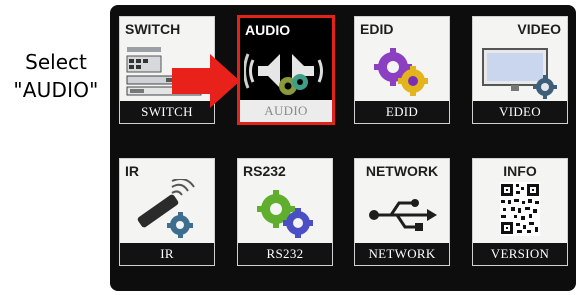  I want to click on menu-tile-version: INFO VERSION, so click(520, 212).